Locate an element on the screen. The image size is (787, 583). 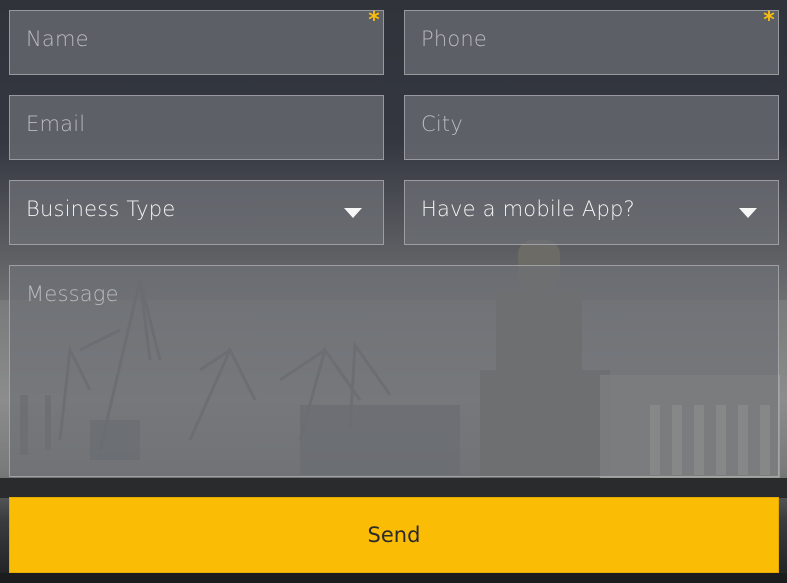
message-placeholder: Message is located at coordinates (72, 294).